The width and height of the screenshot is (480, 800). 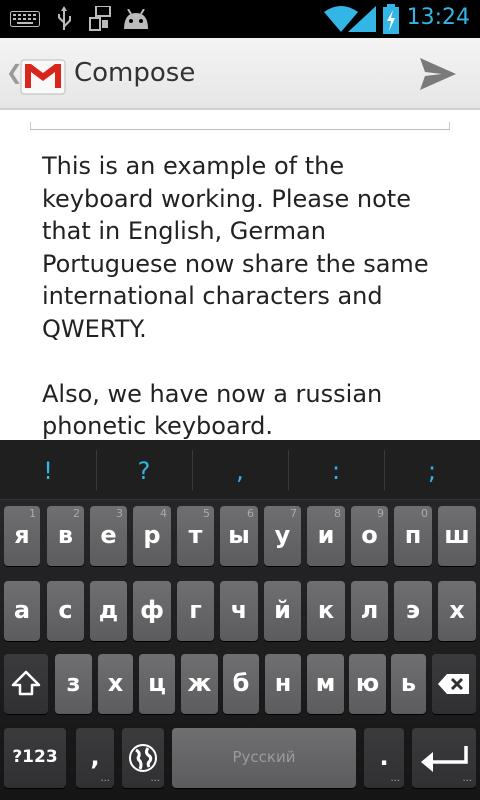 I want to click on space-key: Русский, so click(x=264, y=758).